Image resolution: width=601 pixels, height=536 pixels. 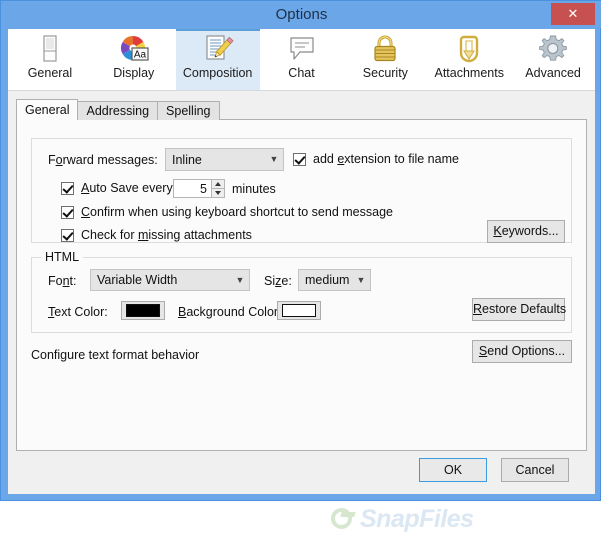 What do you see at coordinates (469, 49) in the screenshot?
I see `paperclip-icon` at bounding box center [469, 49].